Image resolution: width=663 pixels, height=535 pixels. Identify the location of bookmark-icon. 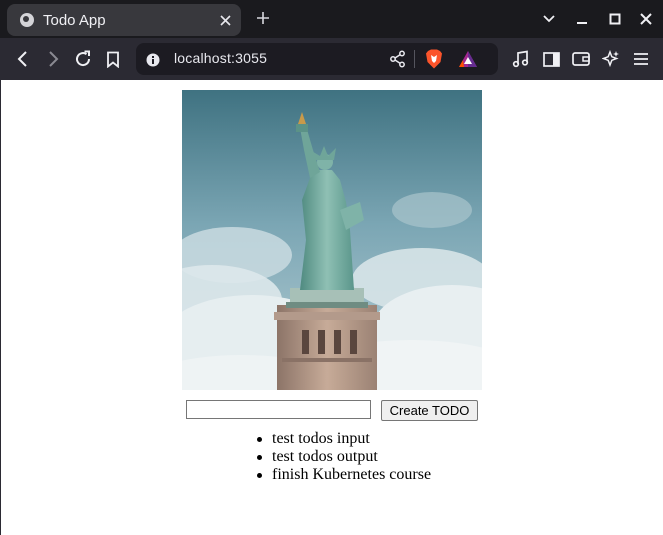
(113, 59).